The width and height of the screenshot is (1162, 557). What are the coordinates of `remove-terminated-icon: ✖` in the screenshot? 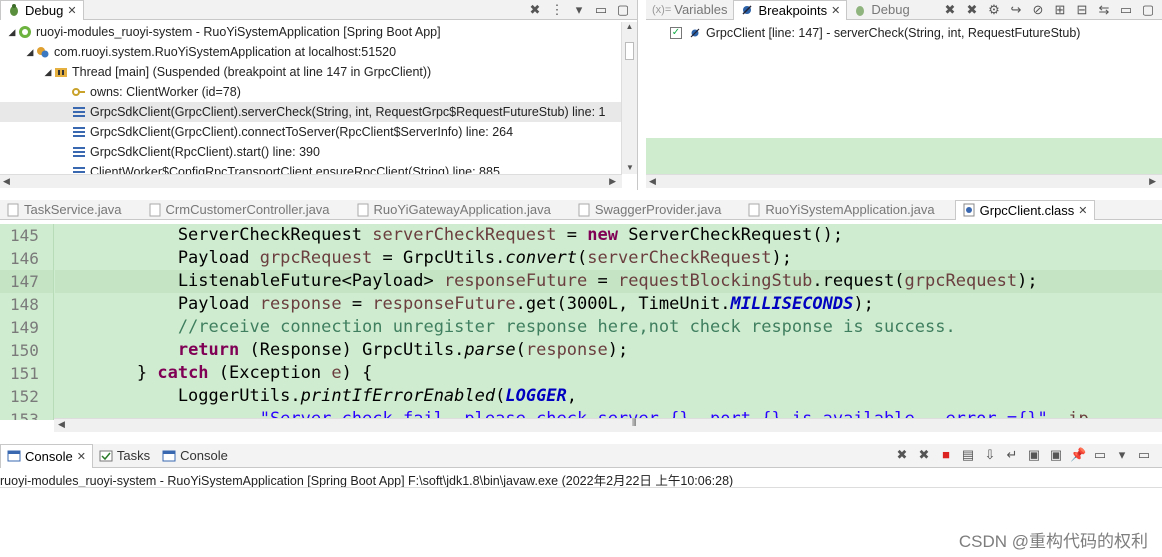 It's located at (535, 10).